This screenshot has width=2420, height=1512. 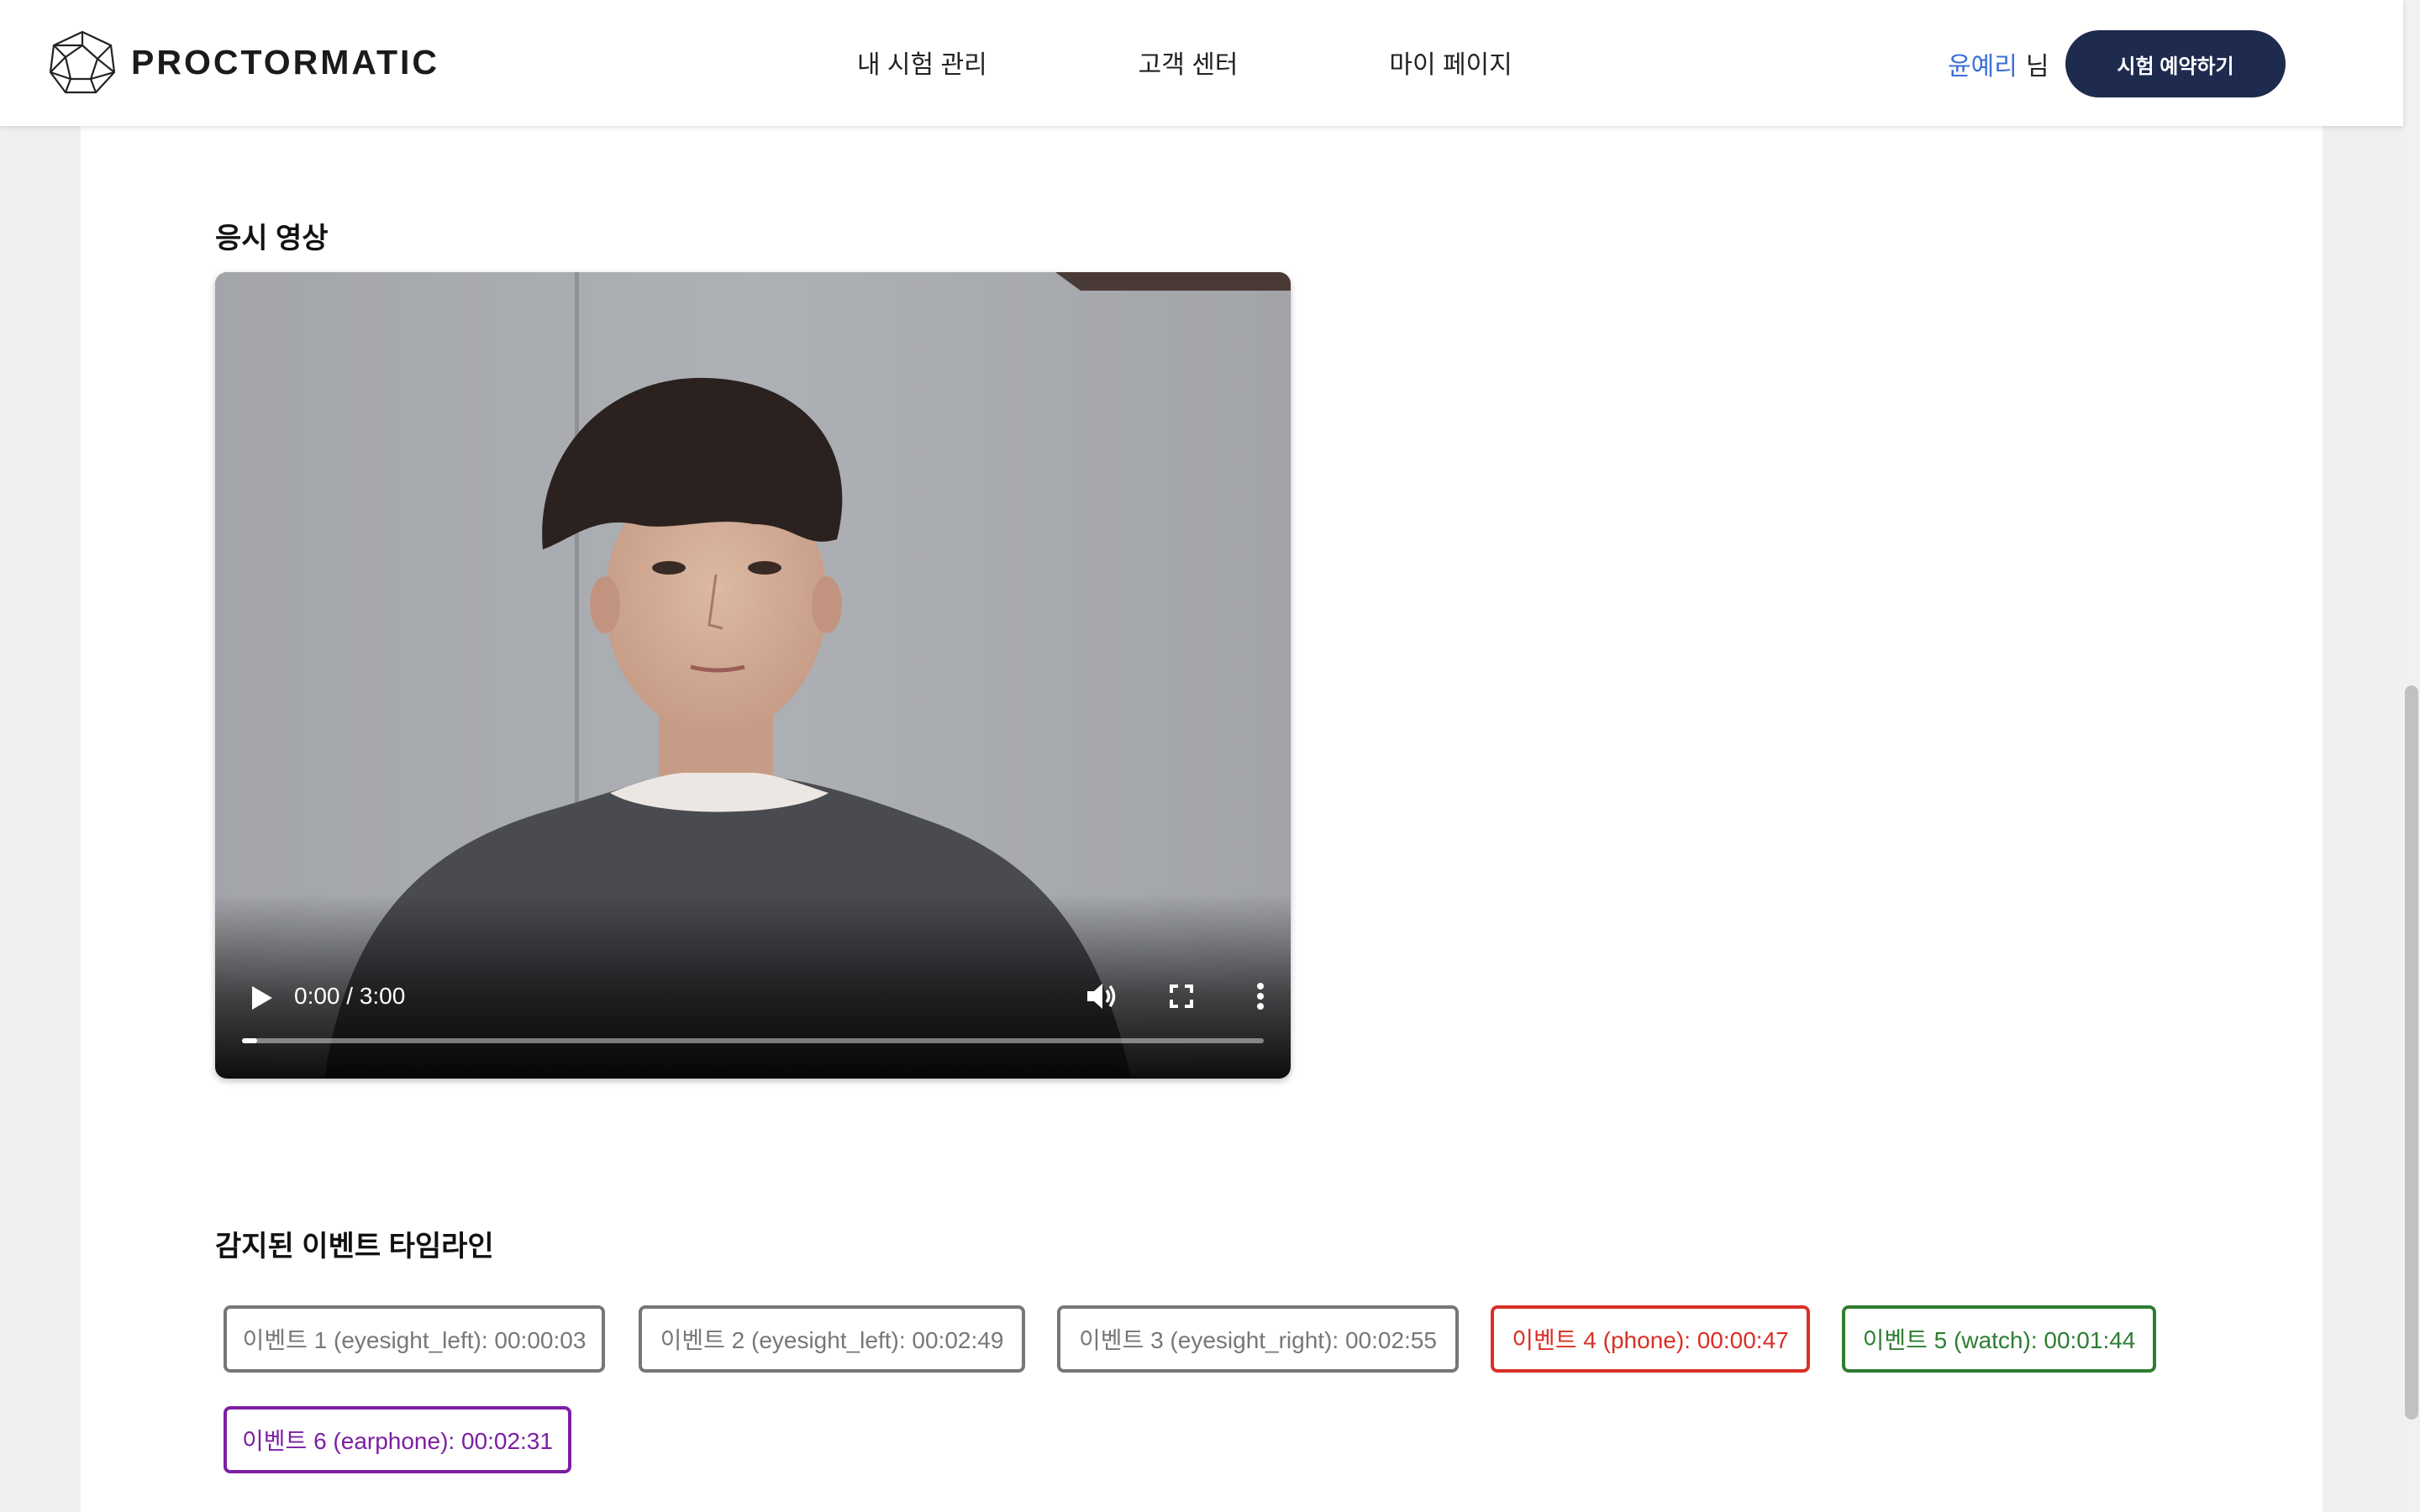 What do you see at coordinates (1181, 996) in the screenshot?
I see `fullscreen-icon` at bounding box center [1181, 996].